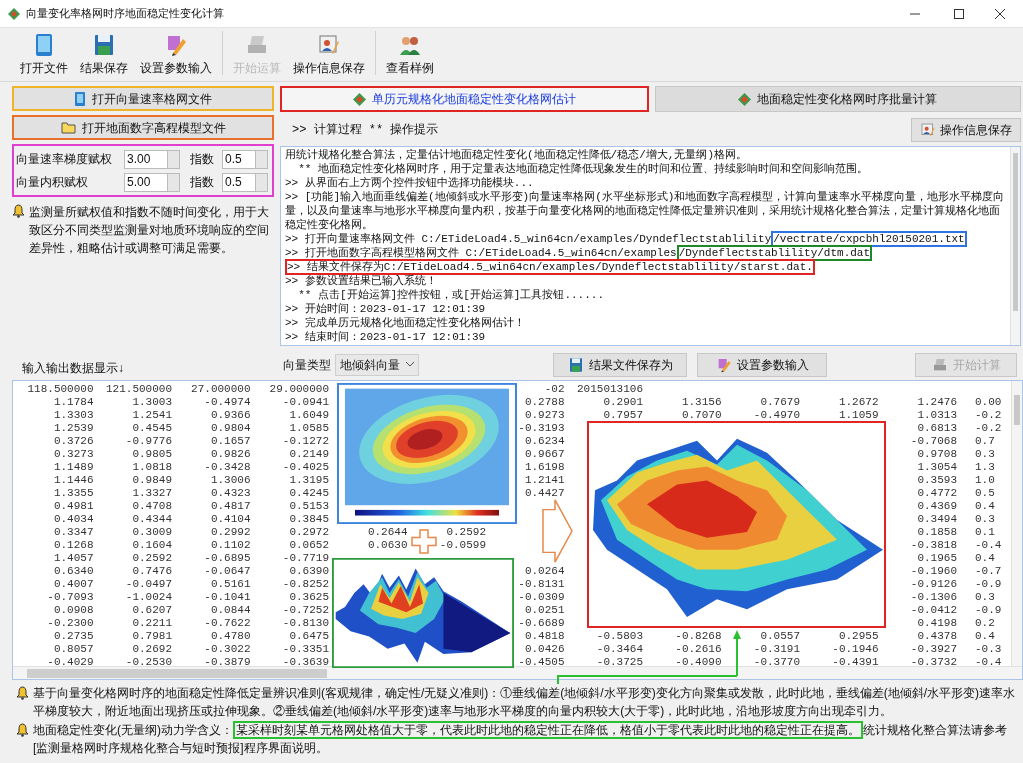 The image size is (1023, 763). What do you see at coordinates (230, 636) in the screenshot?
I see `table-cell: 0.4780` at bounding box center [230, 636].